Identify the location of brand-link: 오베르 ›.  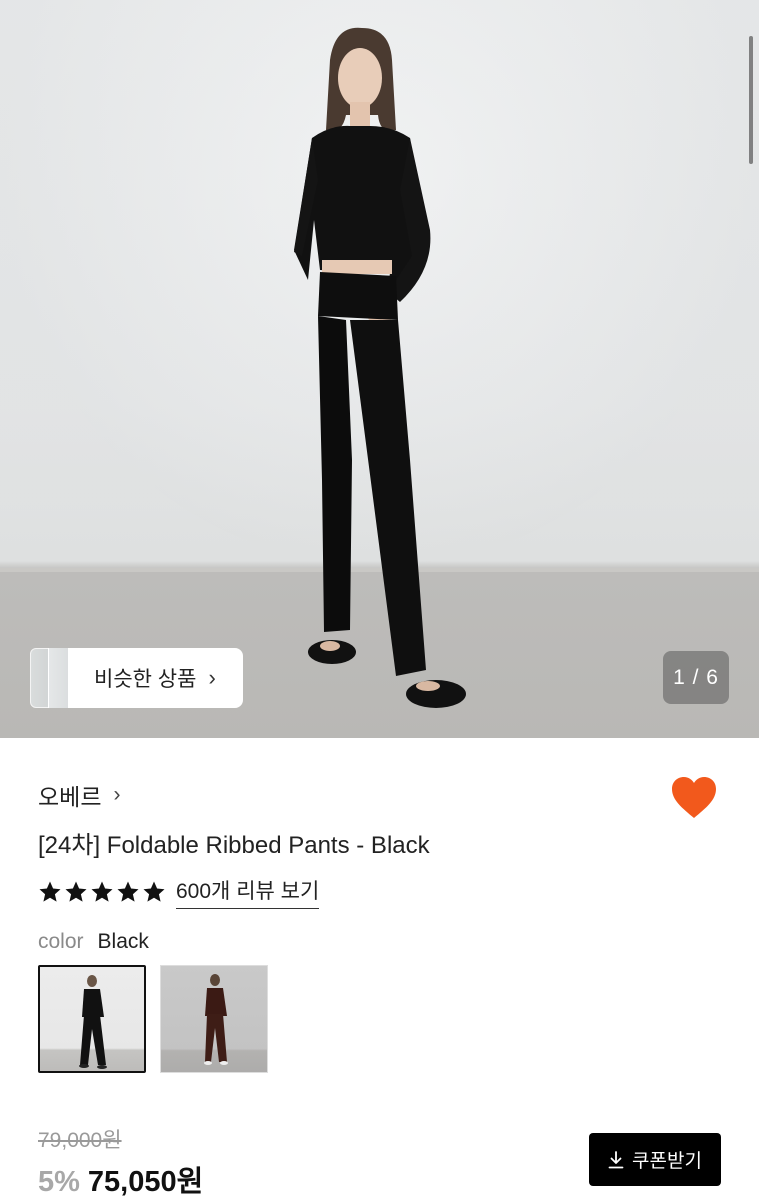
(79, 795).